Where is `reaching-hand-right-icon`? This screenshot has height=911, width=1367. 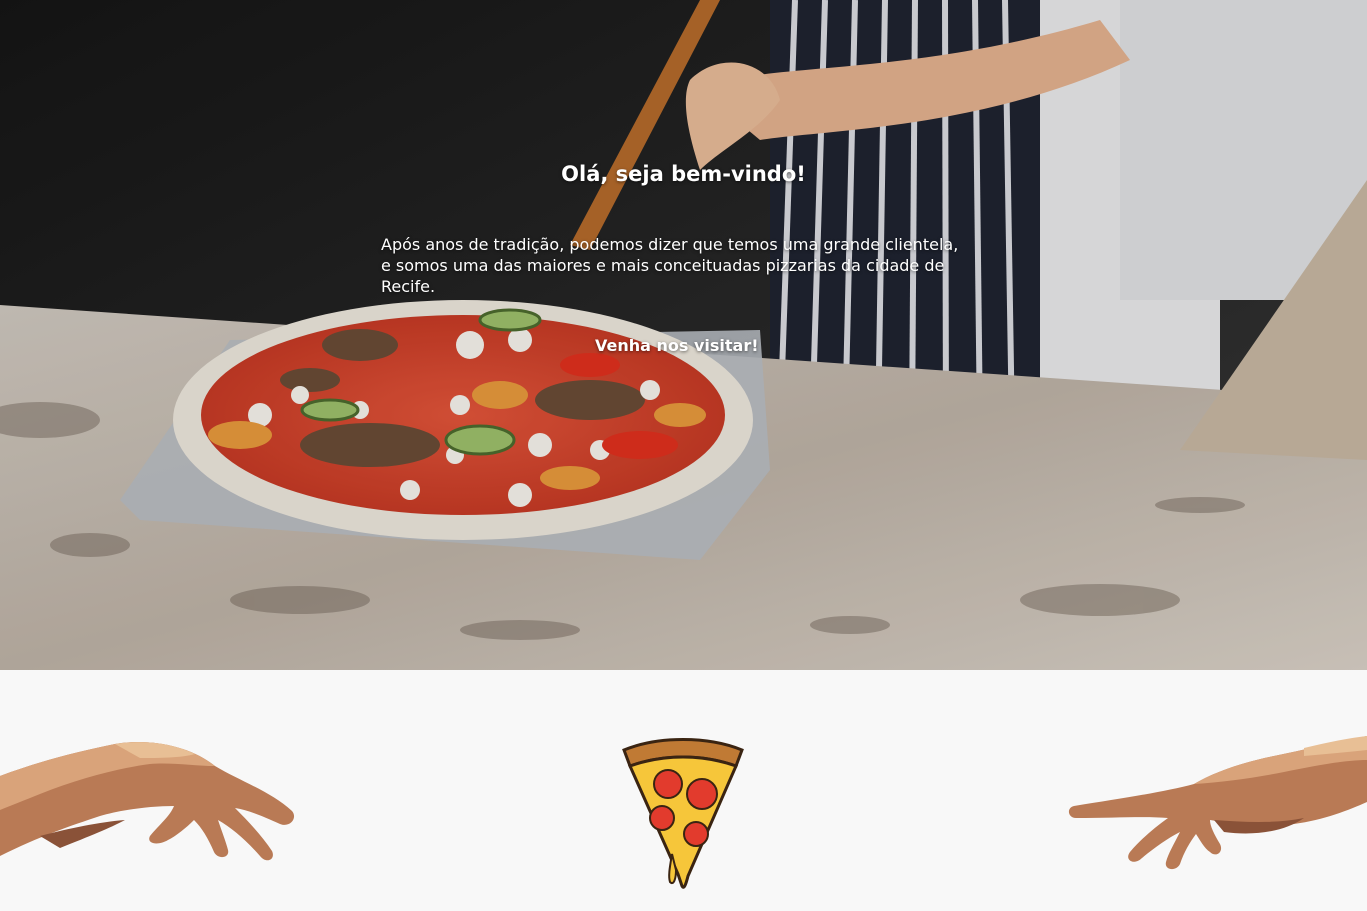 reaching-hand-right-icon is located at coordinates (1217, 803).